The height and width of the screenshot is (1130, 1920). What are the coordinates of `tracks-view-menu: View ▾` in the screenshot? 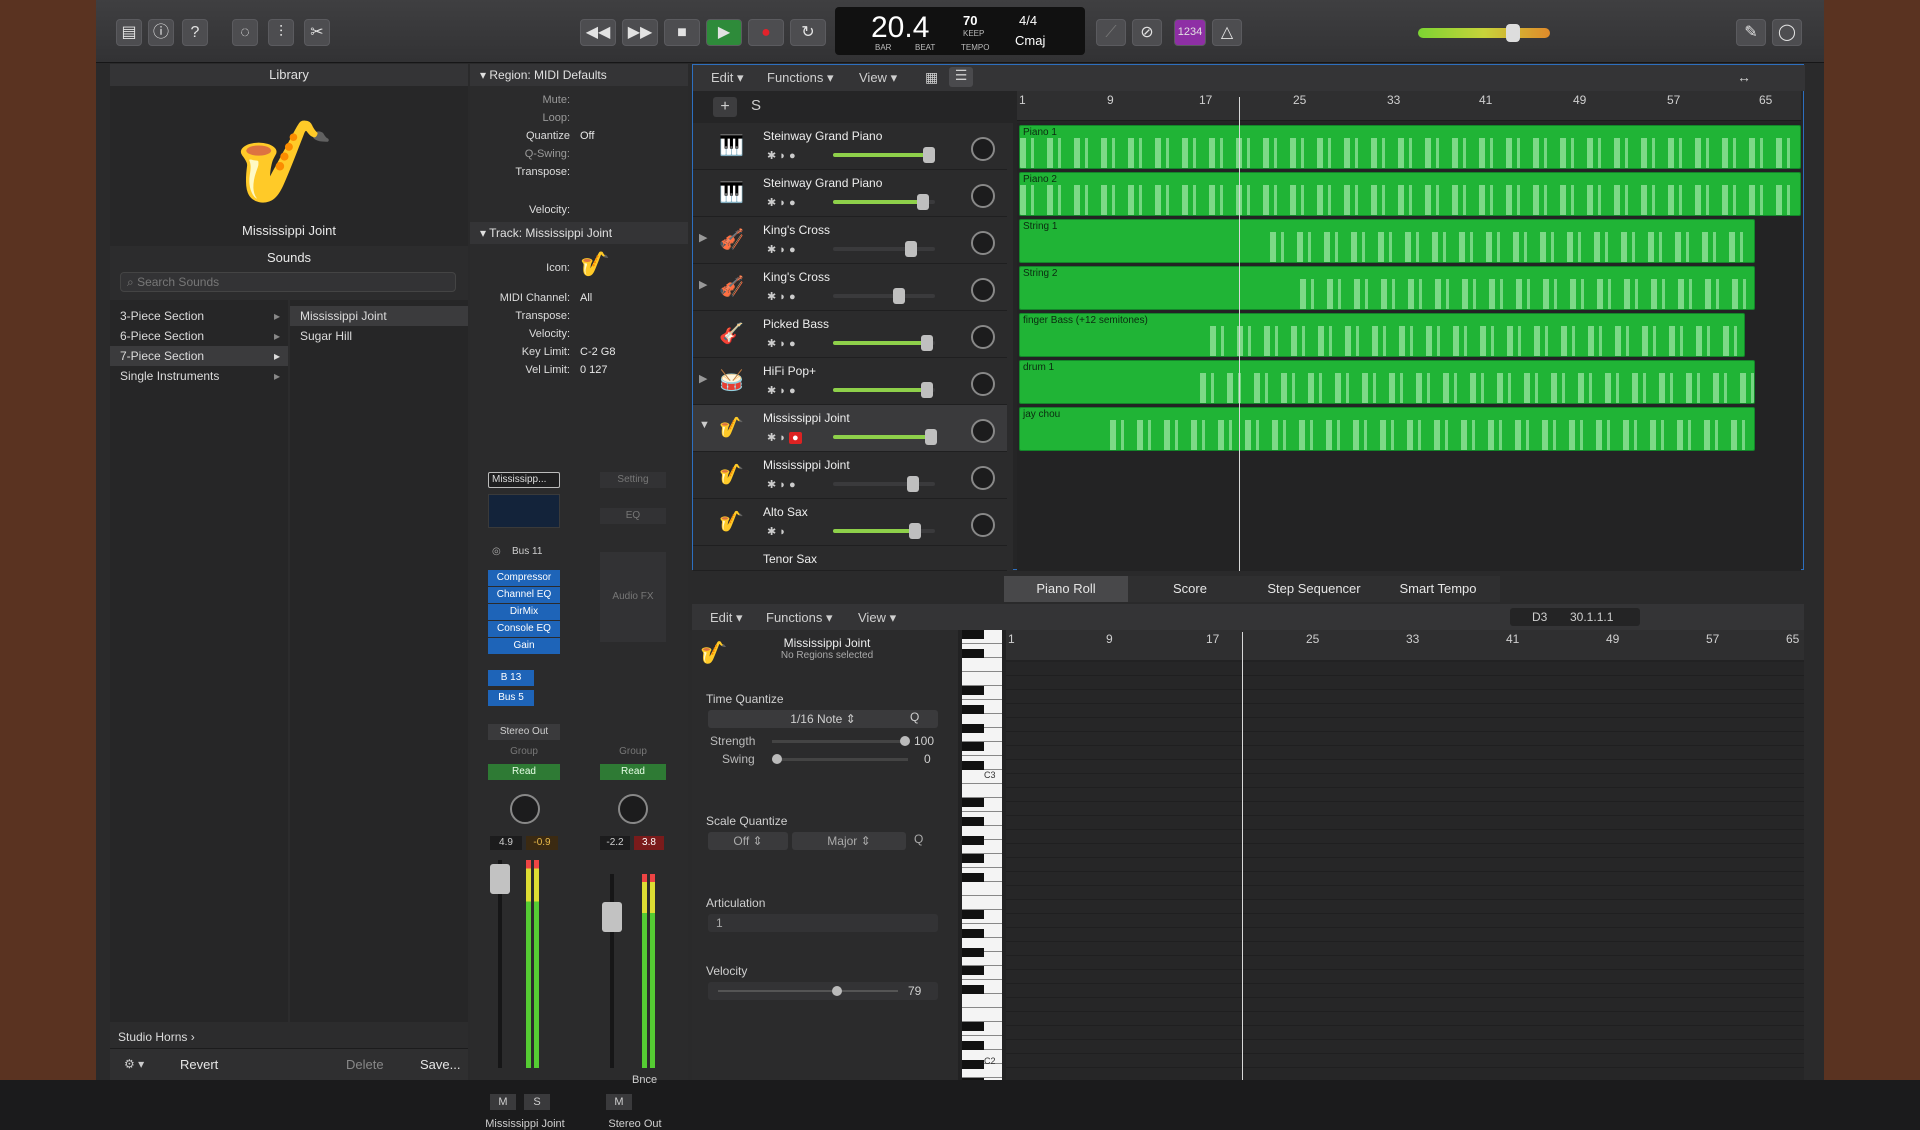 It's located at (878, 78).